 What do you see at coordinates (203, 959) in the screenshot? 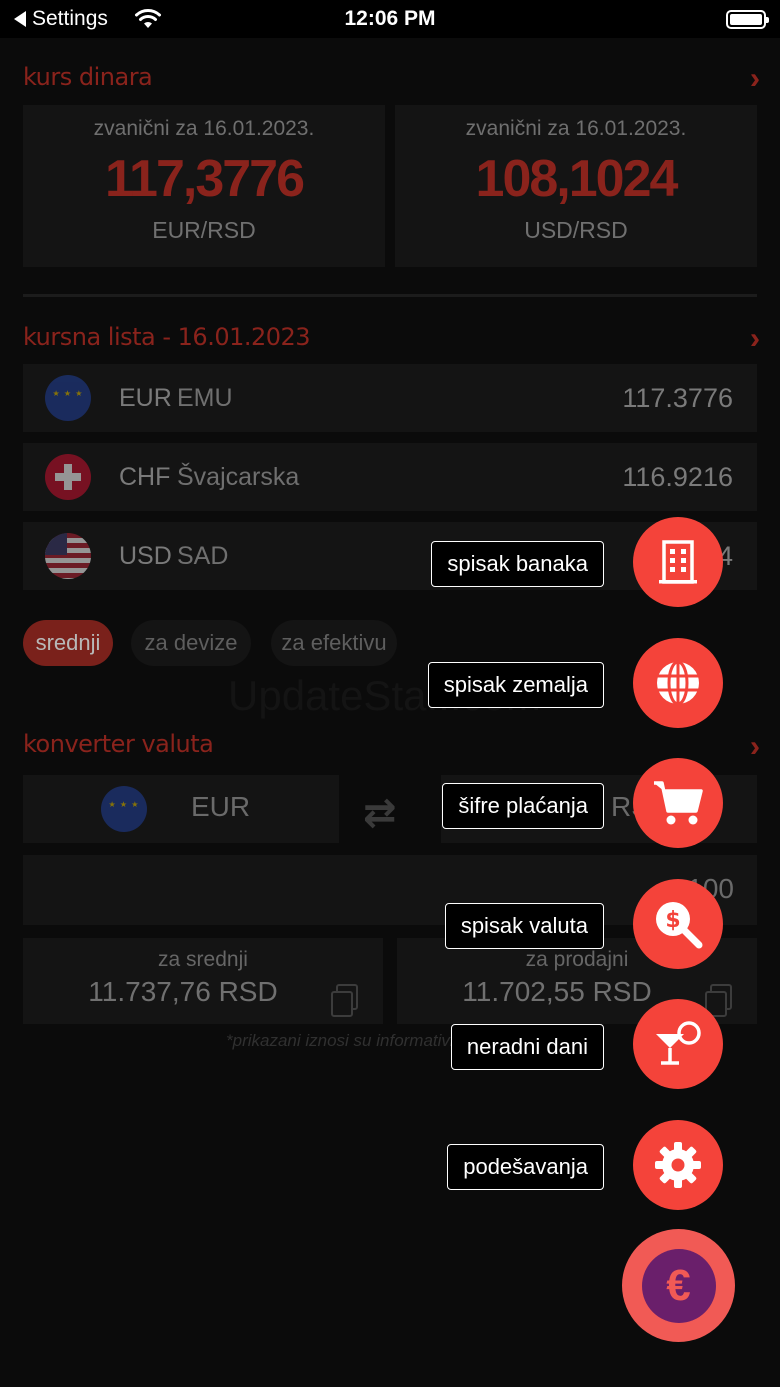
I see `result-label: za srednji` at bounding box center [203, 959].